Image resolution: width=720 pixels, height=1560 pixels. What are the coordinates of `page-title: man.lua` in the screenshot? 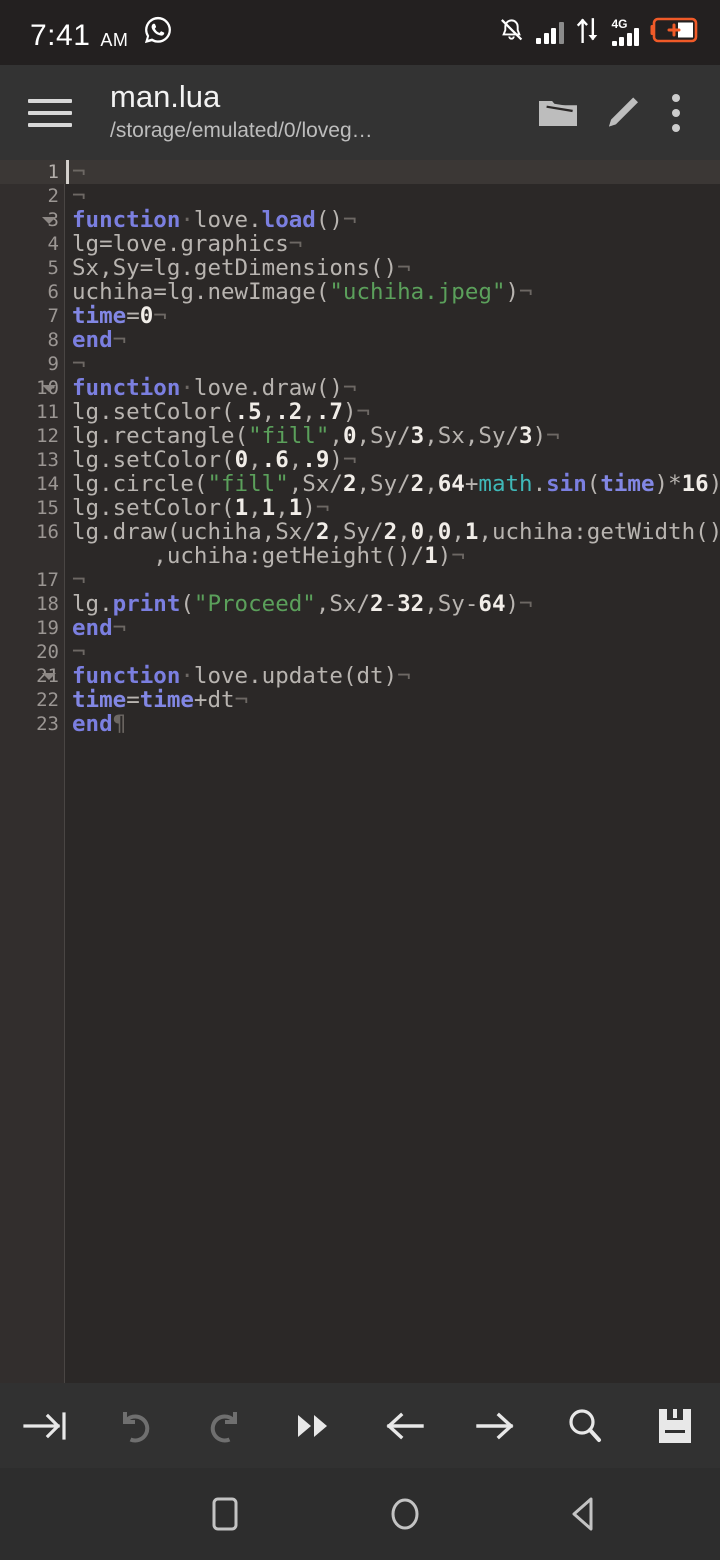 It's located at (165, 97).